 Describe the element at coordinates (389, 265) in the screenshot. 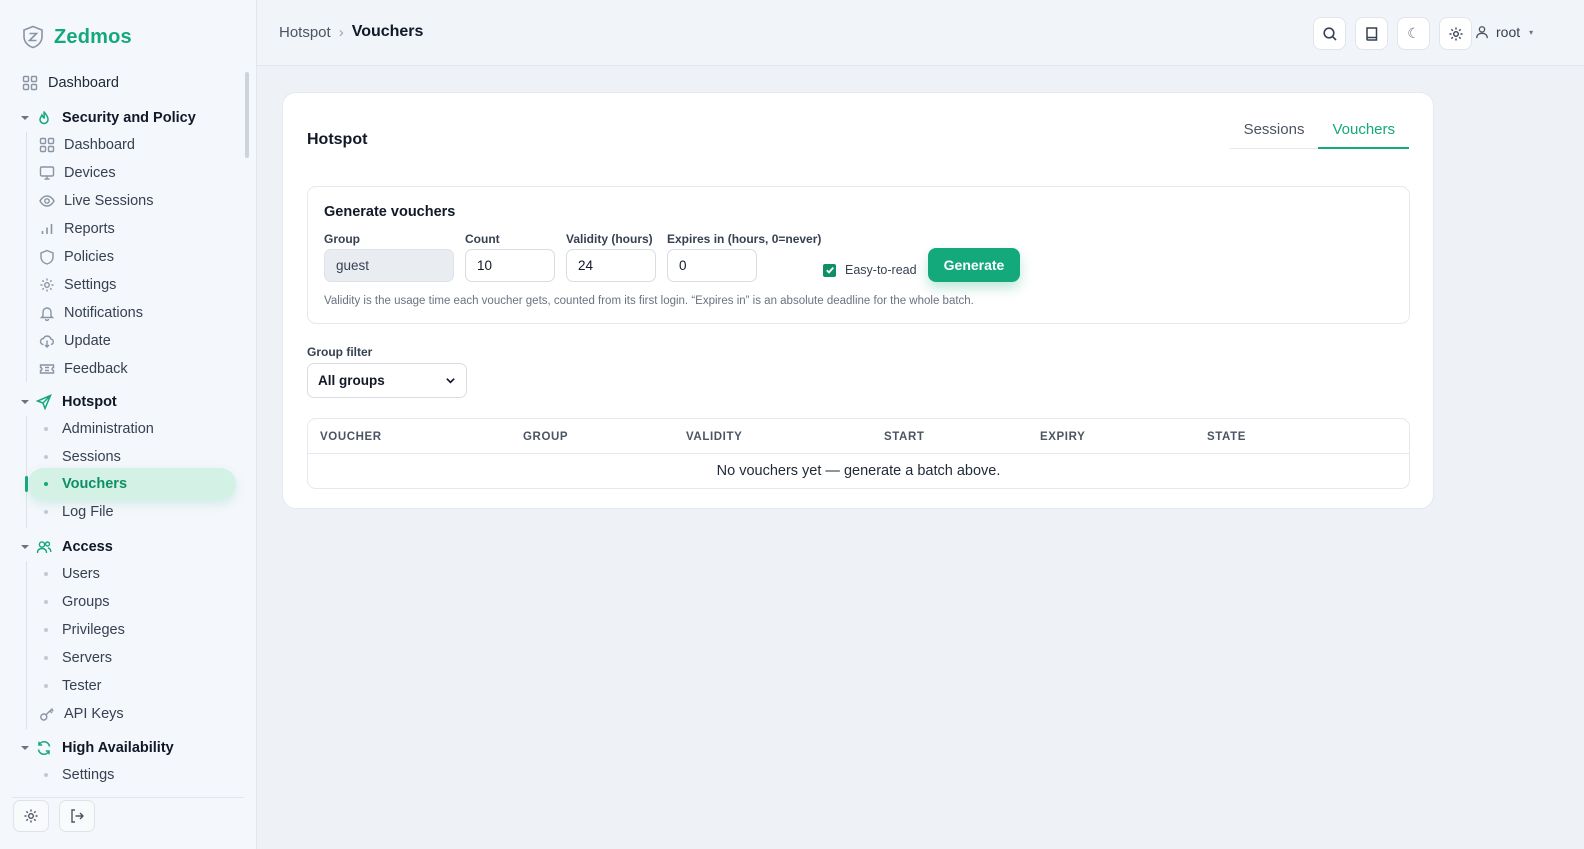

I see `group-field` at that location.